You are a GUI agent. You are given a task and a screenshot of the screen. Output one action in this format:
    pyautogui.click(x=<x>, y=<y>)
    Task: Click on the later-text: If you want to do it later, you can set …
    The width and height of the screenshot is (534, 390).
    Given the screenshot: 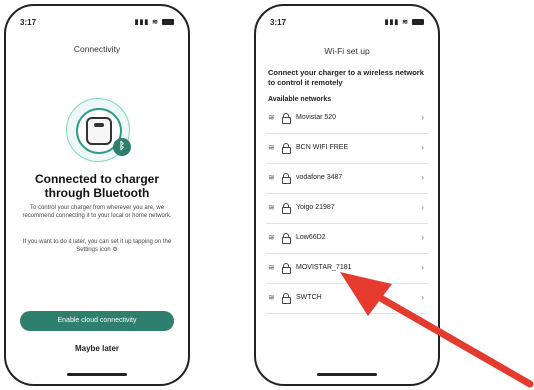 What is the action you would take?
    pyautogui.click(x=97, y=246)
    